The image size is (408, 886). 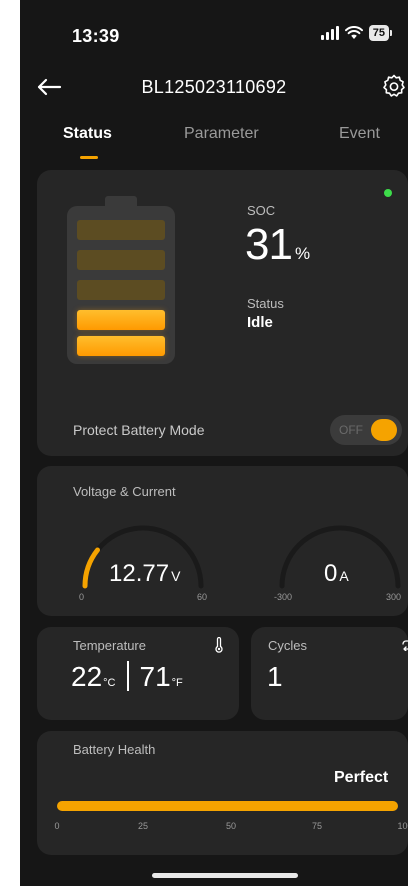 I want to click on voltage-reading: 12.77 V, so click(x=144, y=574).